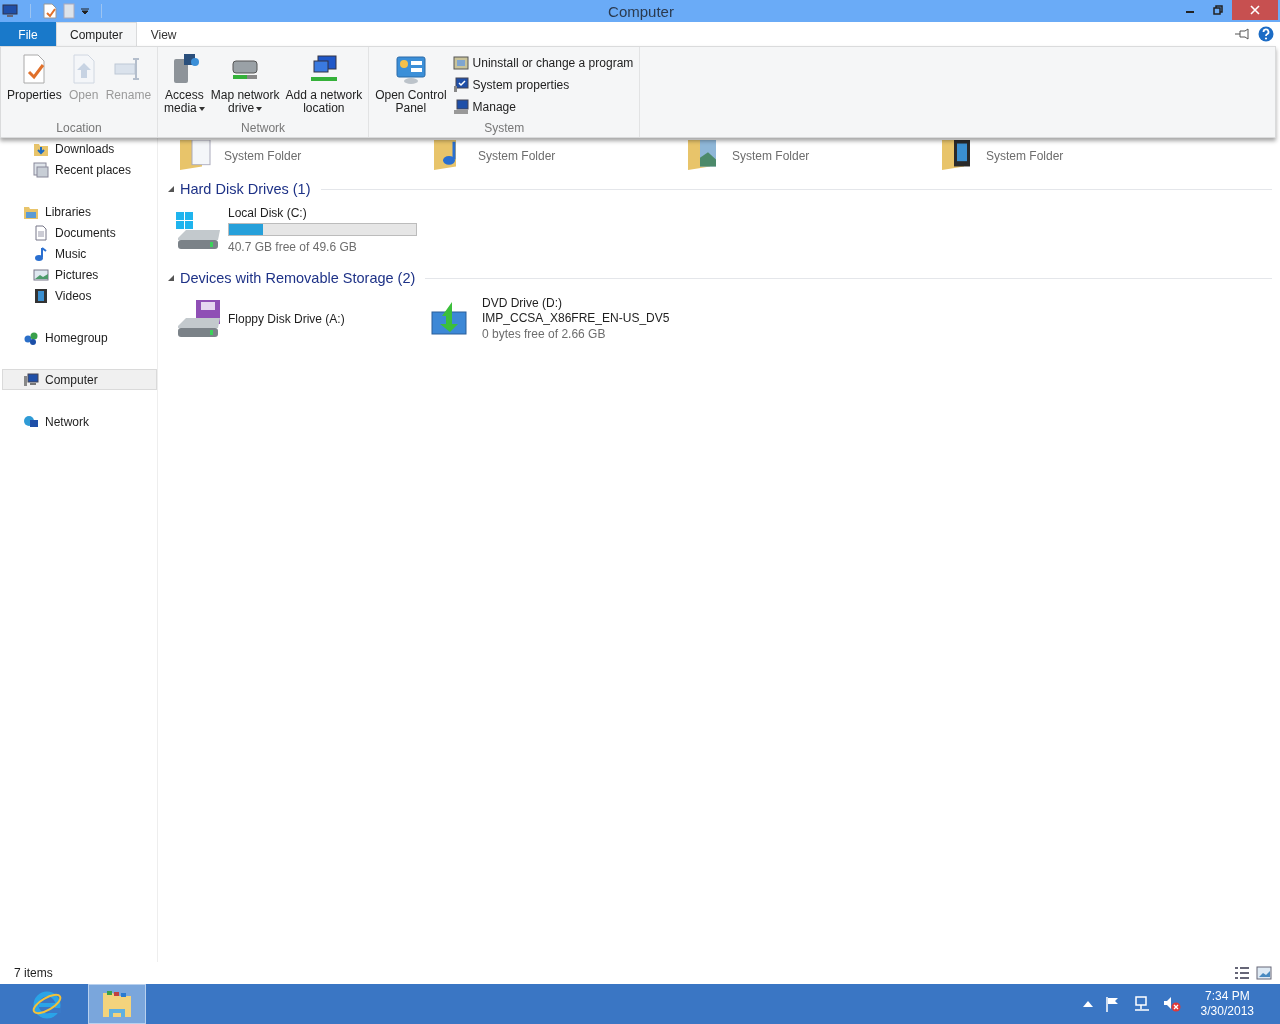 Image resolution: width=1280 pixels, height=1024 pixels. I want to click on ribbon-tab: Computer, so click(96, 34).